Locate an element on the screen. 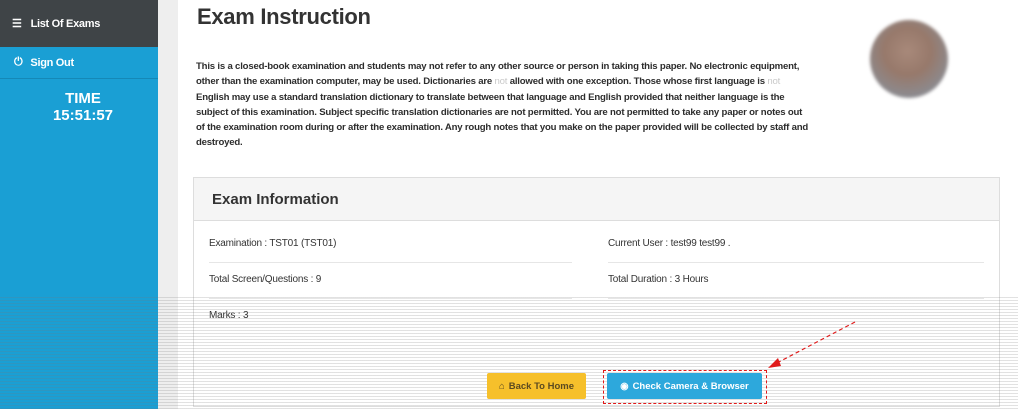  user-avatar is located at coordinates (909, 59).